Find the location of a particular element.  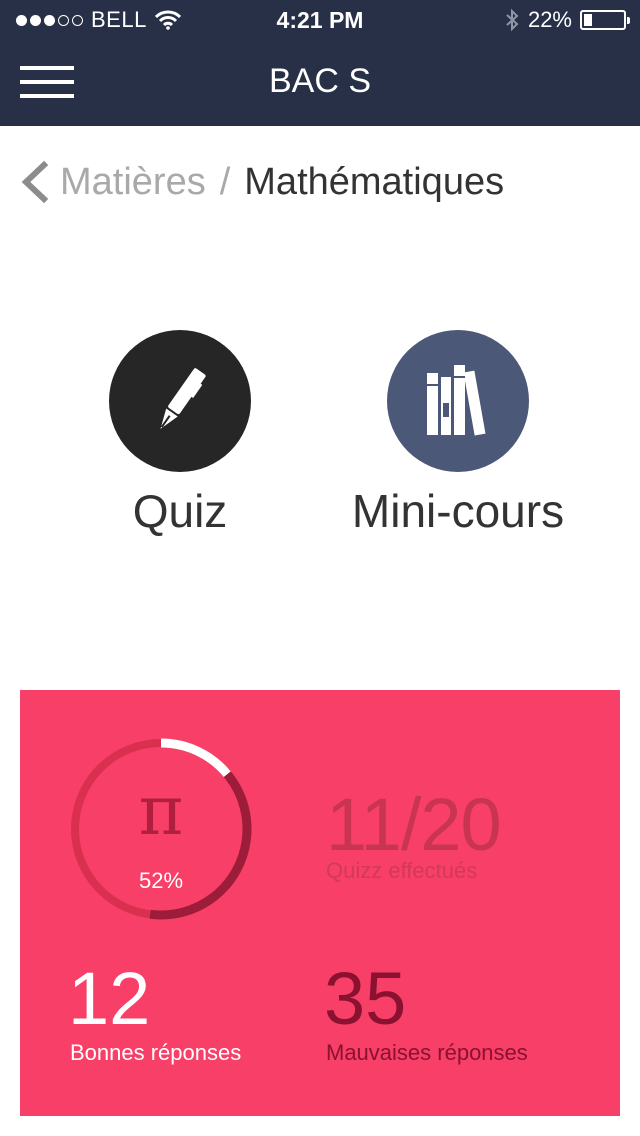

breadcrumb: Matières / Mathématiques is located at coordinates (261, 182).